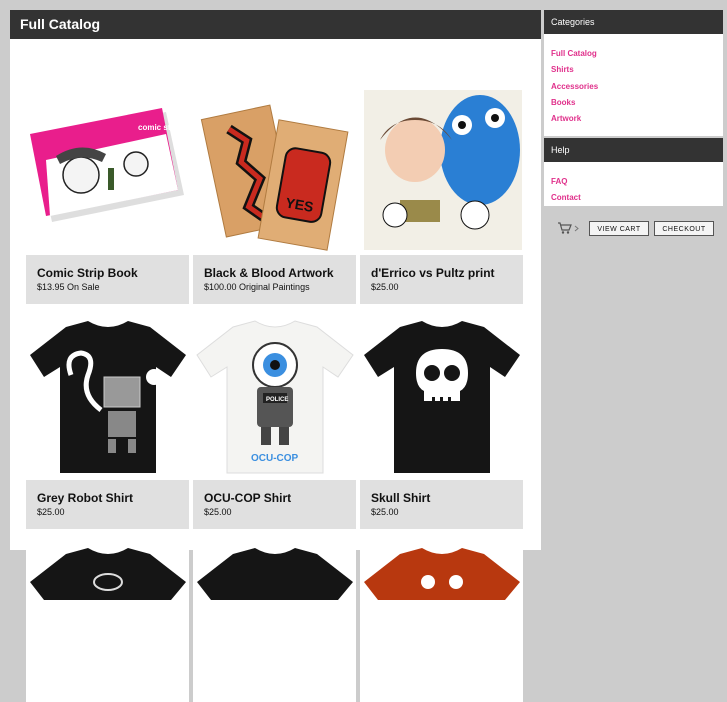 This screenshot has height=702, width=727. I want to click on help-link-contact: Contact, so click(637, 198).